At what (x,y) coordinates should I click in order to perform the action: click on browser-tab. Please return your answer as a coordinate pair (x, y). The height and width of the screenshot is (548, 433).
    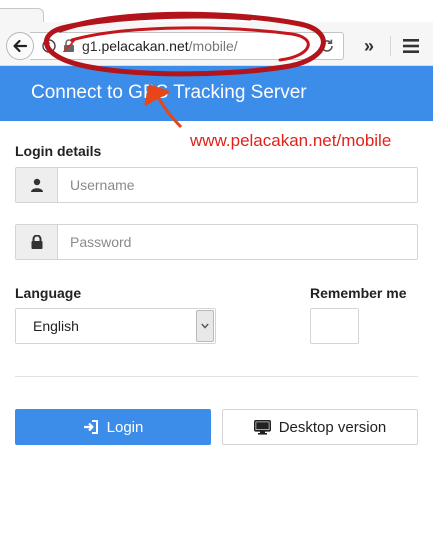
    Looking at the image, I should click on (22, 15).